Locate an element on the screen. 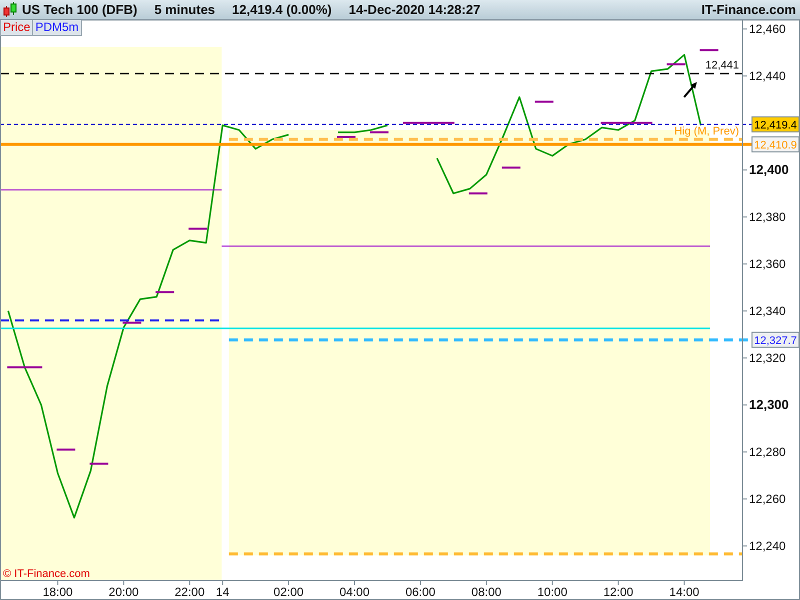  axis-label: 12,400 is located at coordinates (769, 169).